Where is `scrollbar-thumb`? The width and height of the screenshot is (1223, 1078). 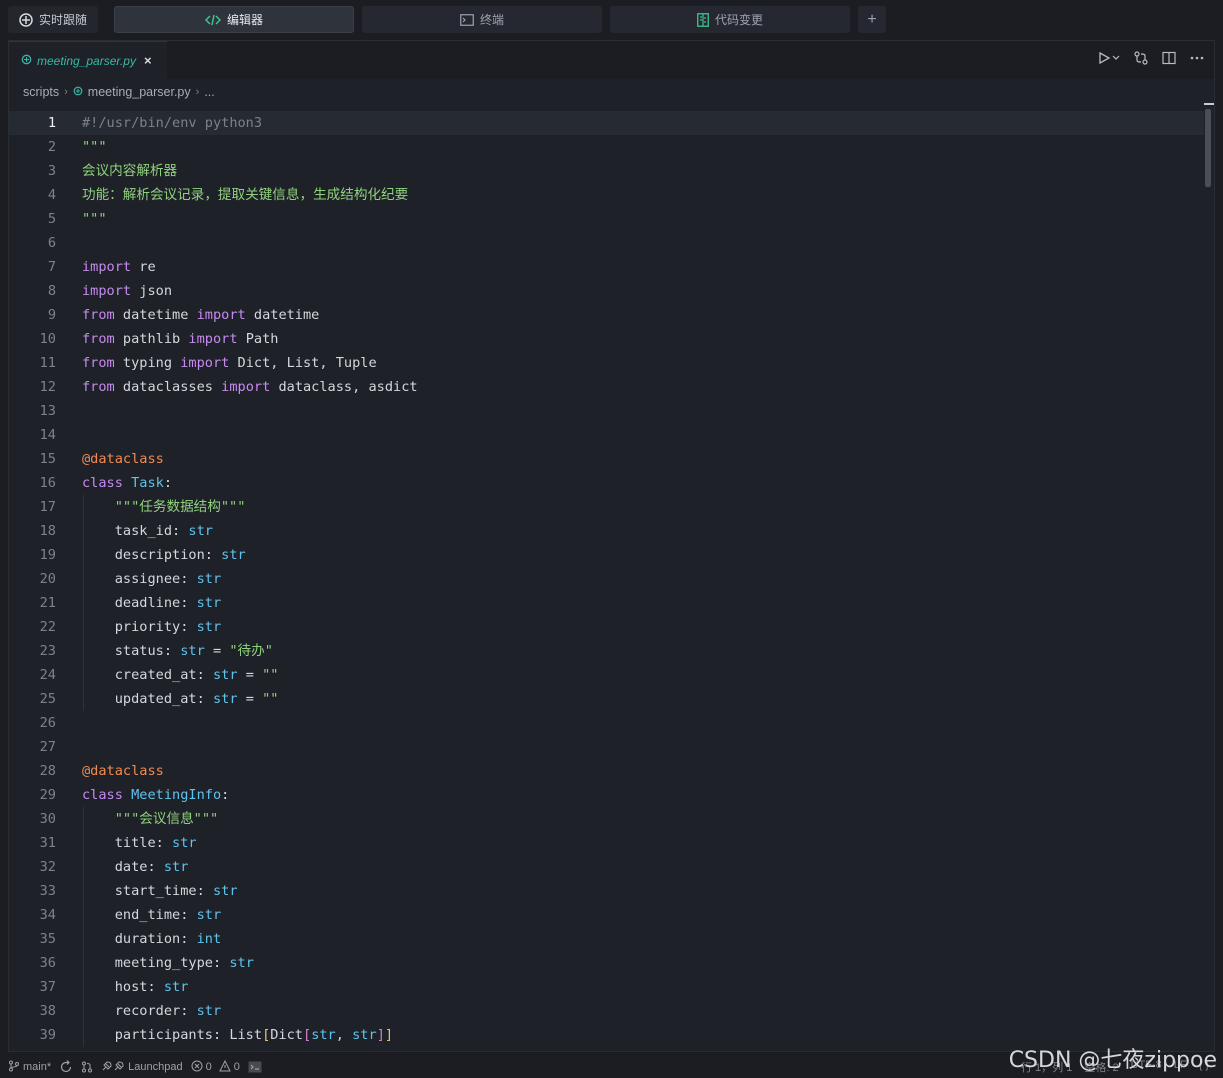
scrollbar-thumb is located at coordinates (1208, 148).